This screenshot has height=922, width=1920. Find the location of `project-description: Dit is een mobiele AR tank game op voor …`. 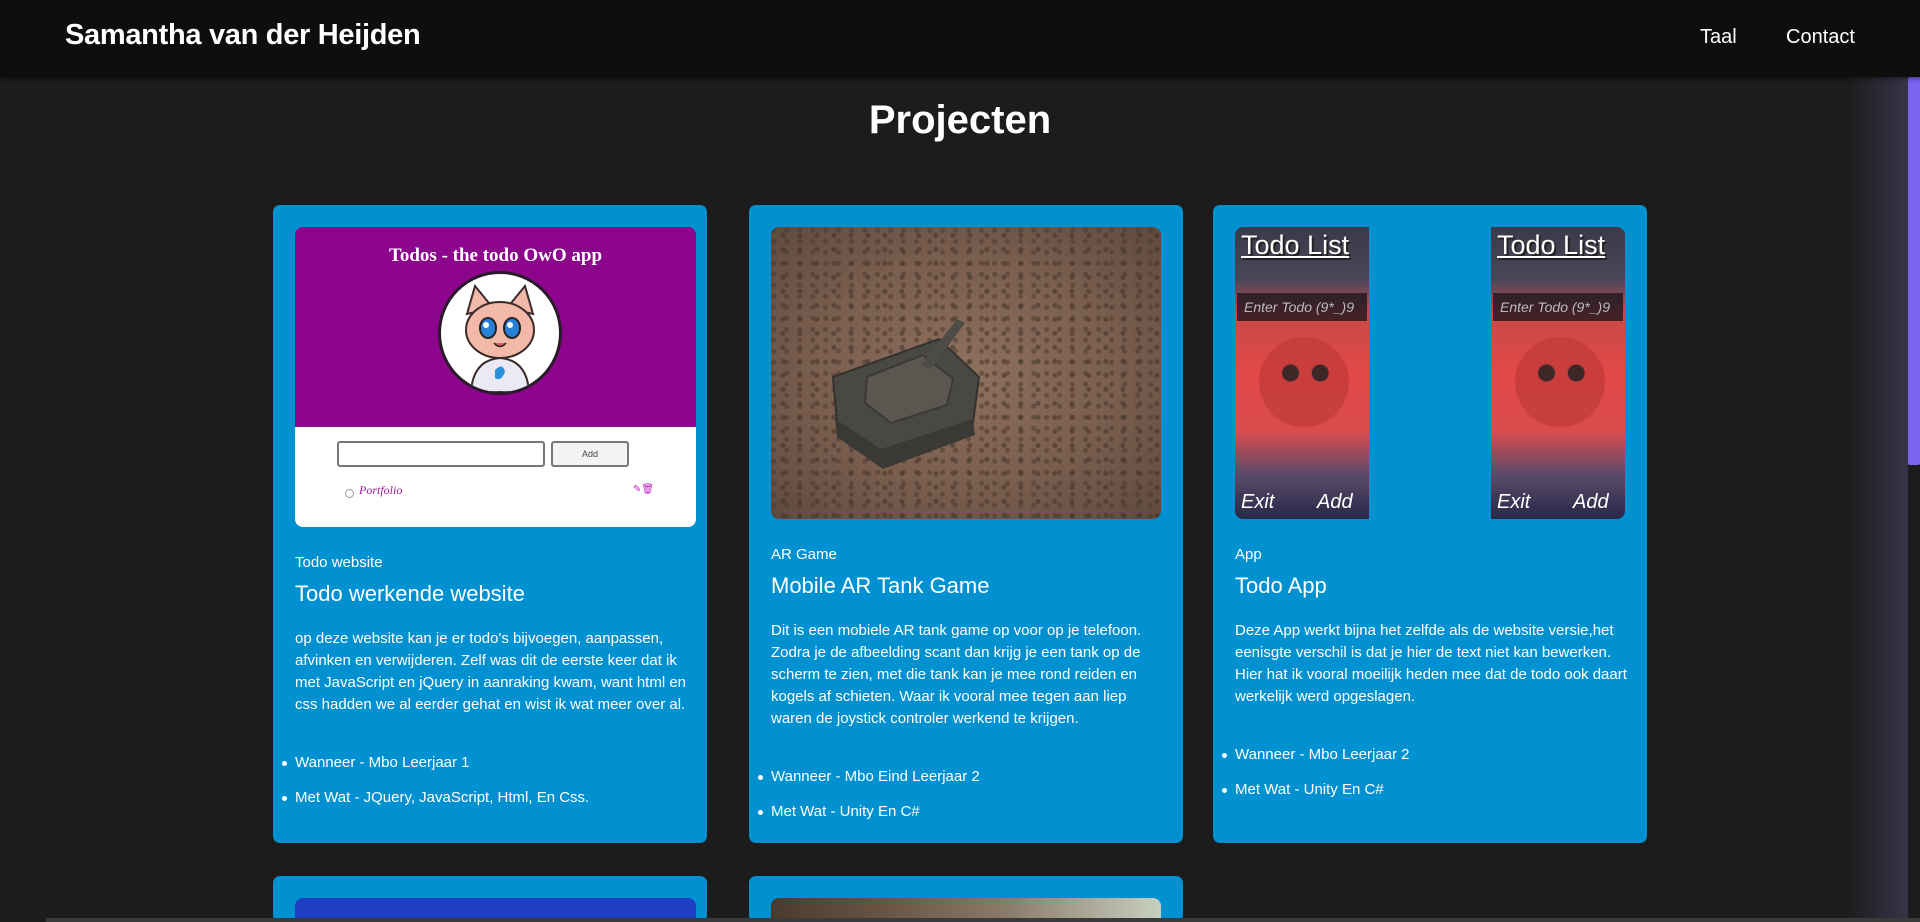

project-description: Dit is een mobiele AR tank game op voor … is located at coordinates (956, 674).